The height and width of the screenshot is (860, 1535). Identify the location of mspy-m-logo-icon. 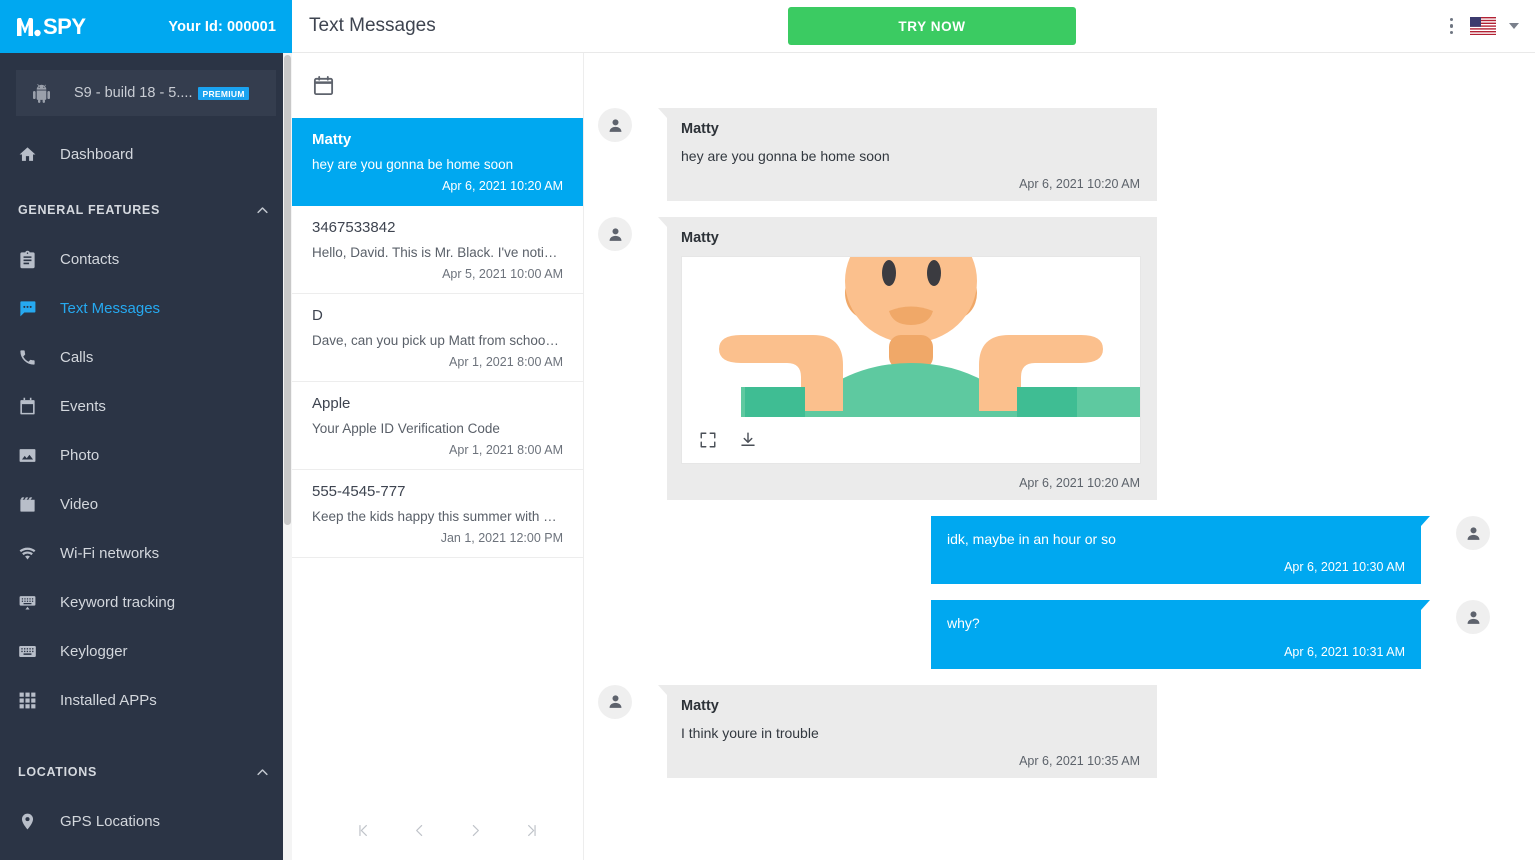
(29, 27).